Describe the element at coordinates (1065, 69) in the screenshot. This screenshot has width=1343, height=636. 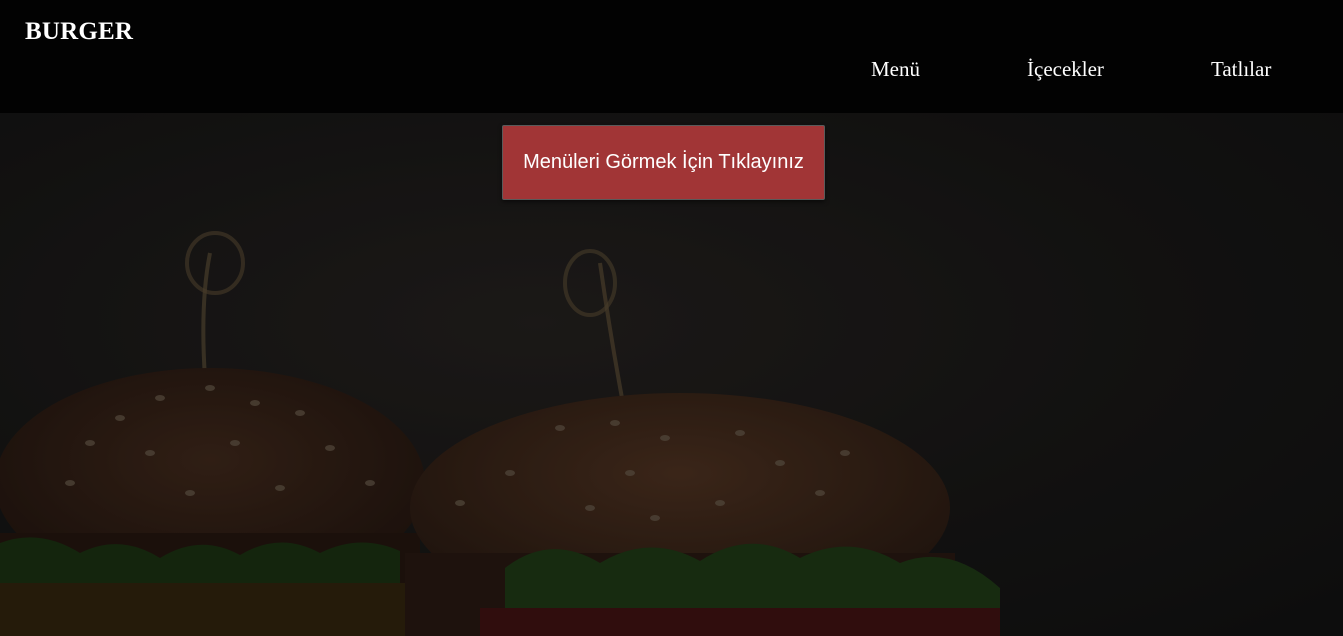
I see `nav-link-drinks: İçecekler` at that location.